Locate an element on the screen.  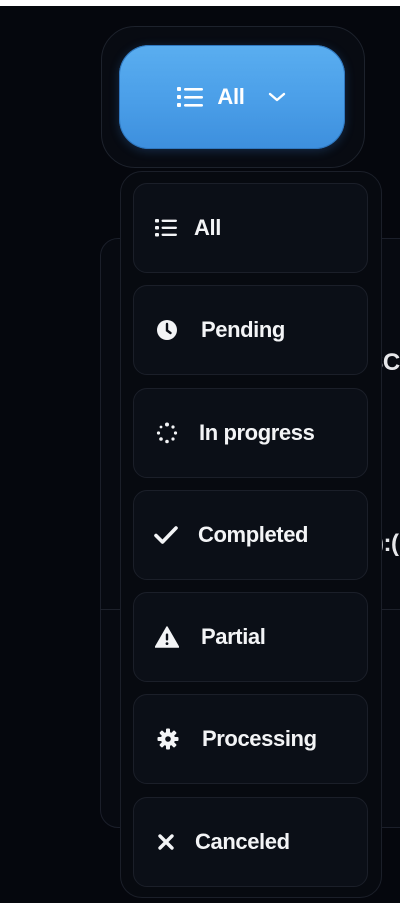
selected-filter-label: All is located at coordinates (231, 96).